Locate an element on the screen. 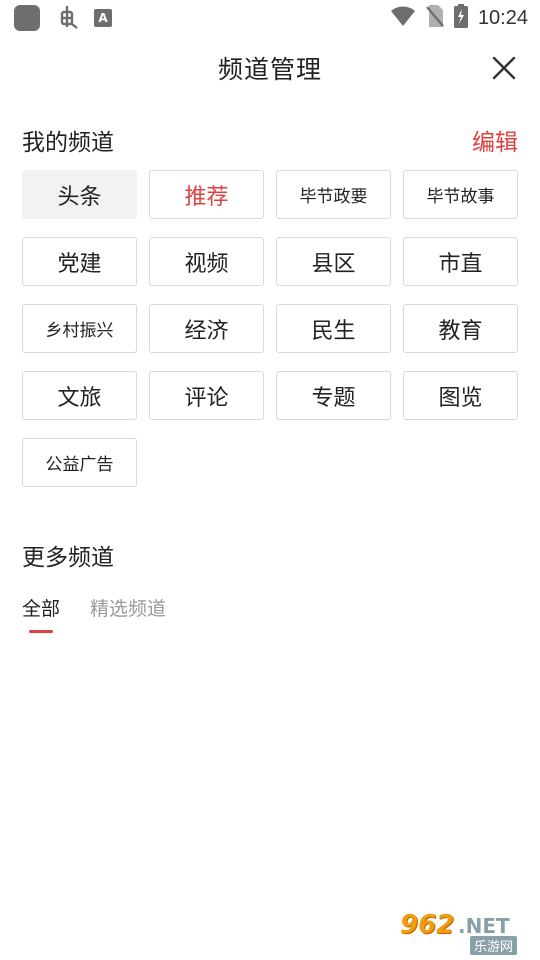 This screenshot has height=960, width=540. channel-chip: 公益广告 is located at coordinates (79, 462).